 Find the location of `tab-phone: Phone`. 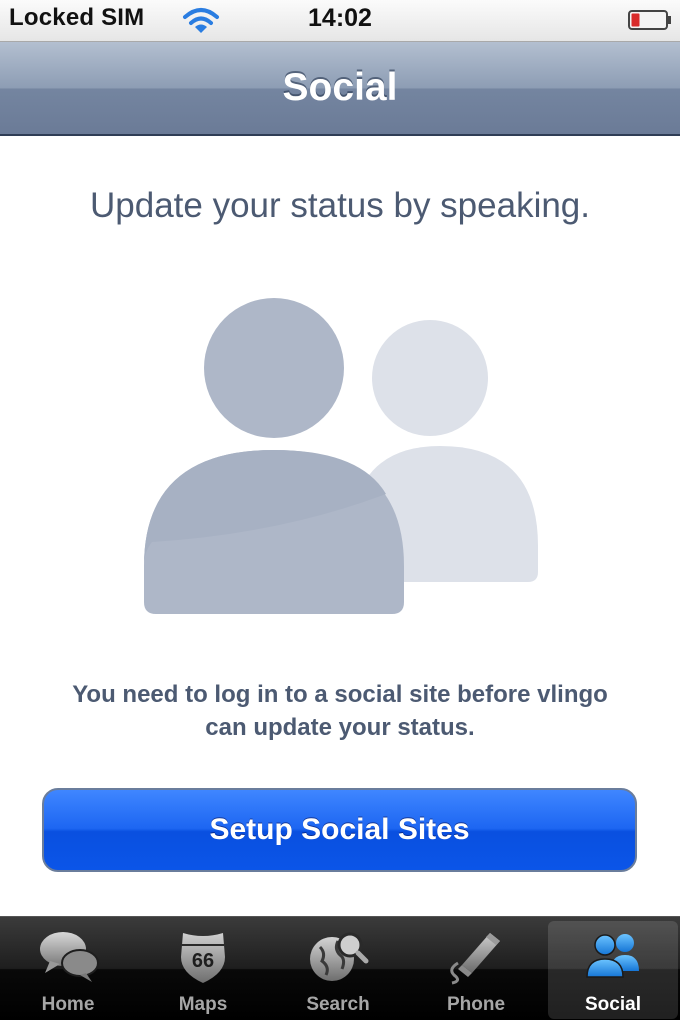

tab-phone: Phone is located at coordinates (476, 970).